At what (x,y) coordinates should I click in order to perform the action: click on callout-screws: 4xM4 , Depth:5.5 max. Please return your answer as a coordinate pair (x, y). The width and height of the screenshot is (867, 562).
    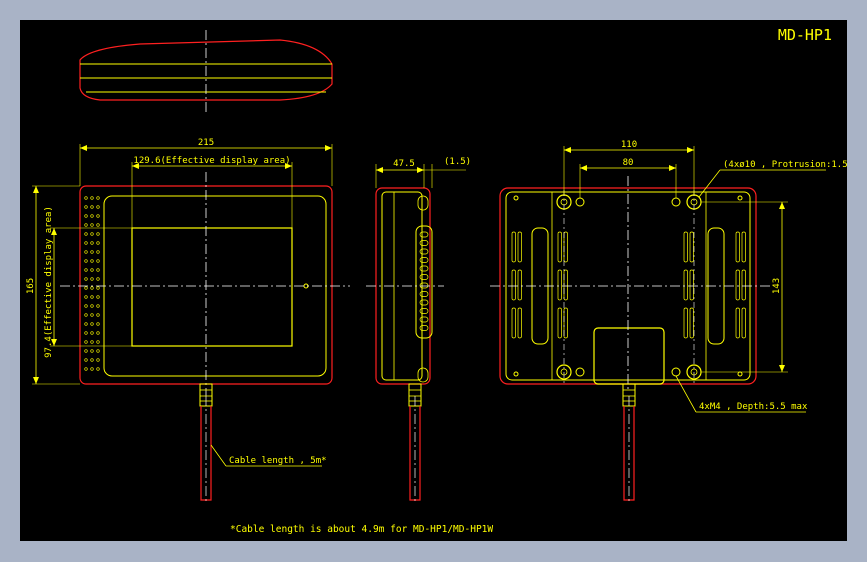
    Looking at the image, I should click on (753, 407).